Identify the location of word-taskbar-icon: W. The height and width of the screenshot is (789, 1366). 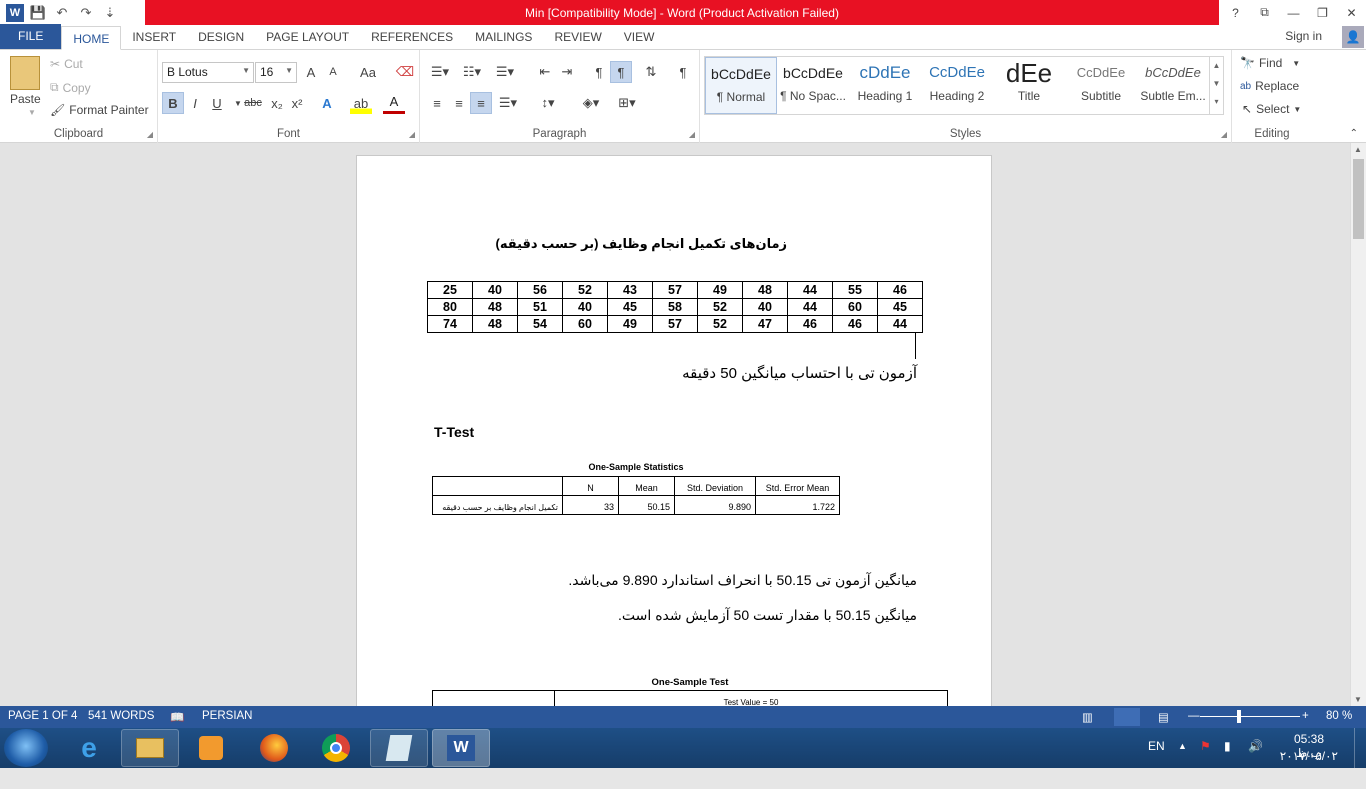
(461, 748).